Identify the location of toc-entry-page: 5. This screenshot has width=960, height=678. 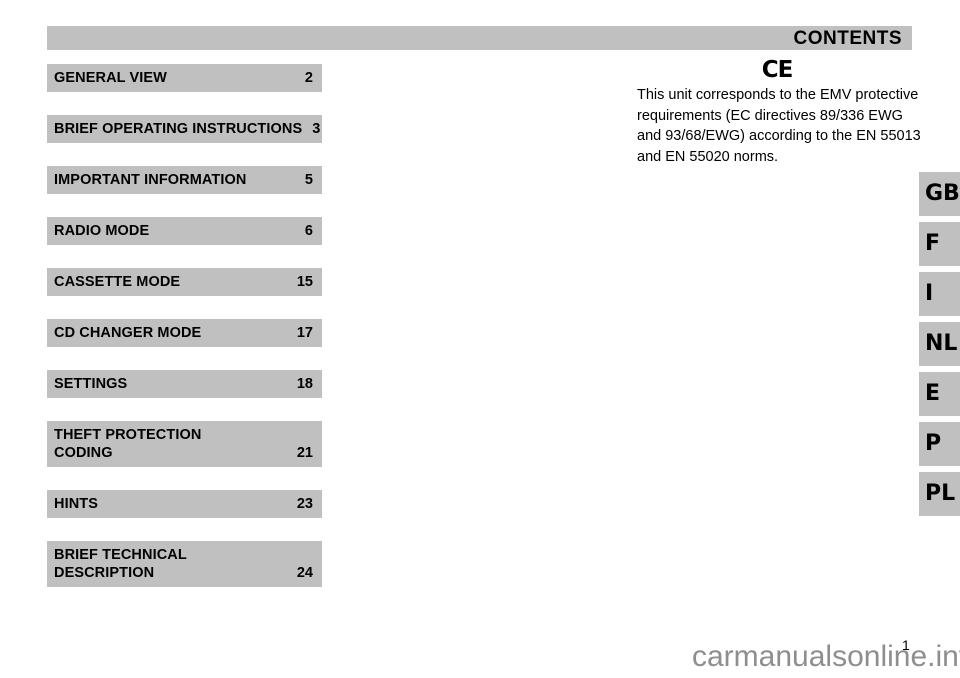
(308, 180).